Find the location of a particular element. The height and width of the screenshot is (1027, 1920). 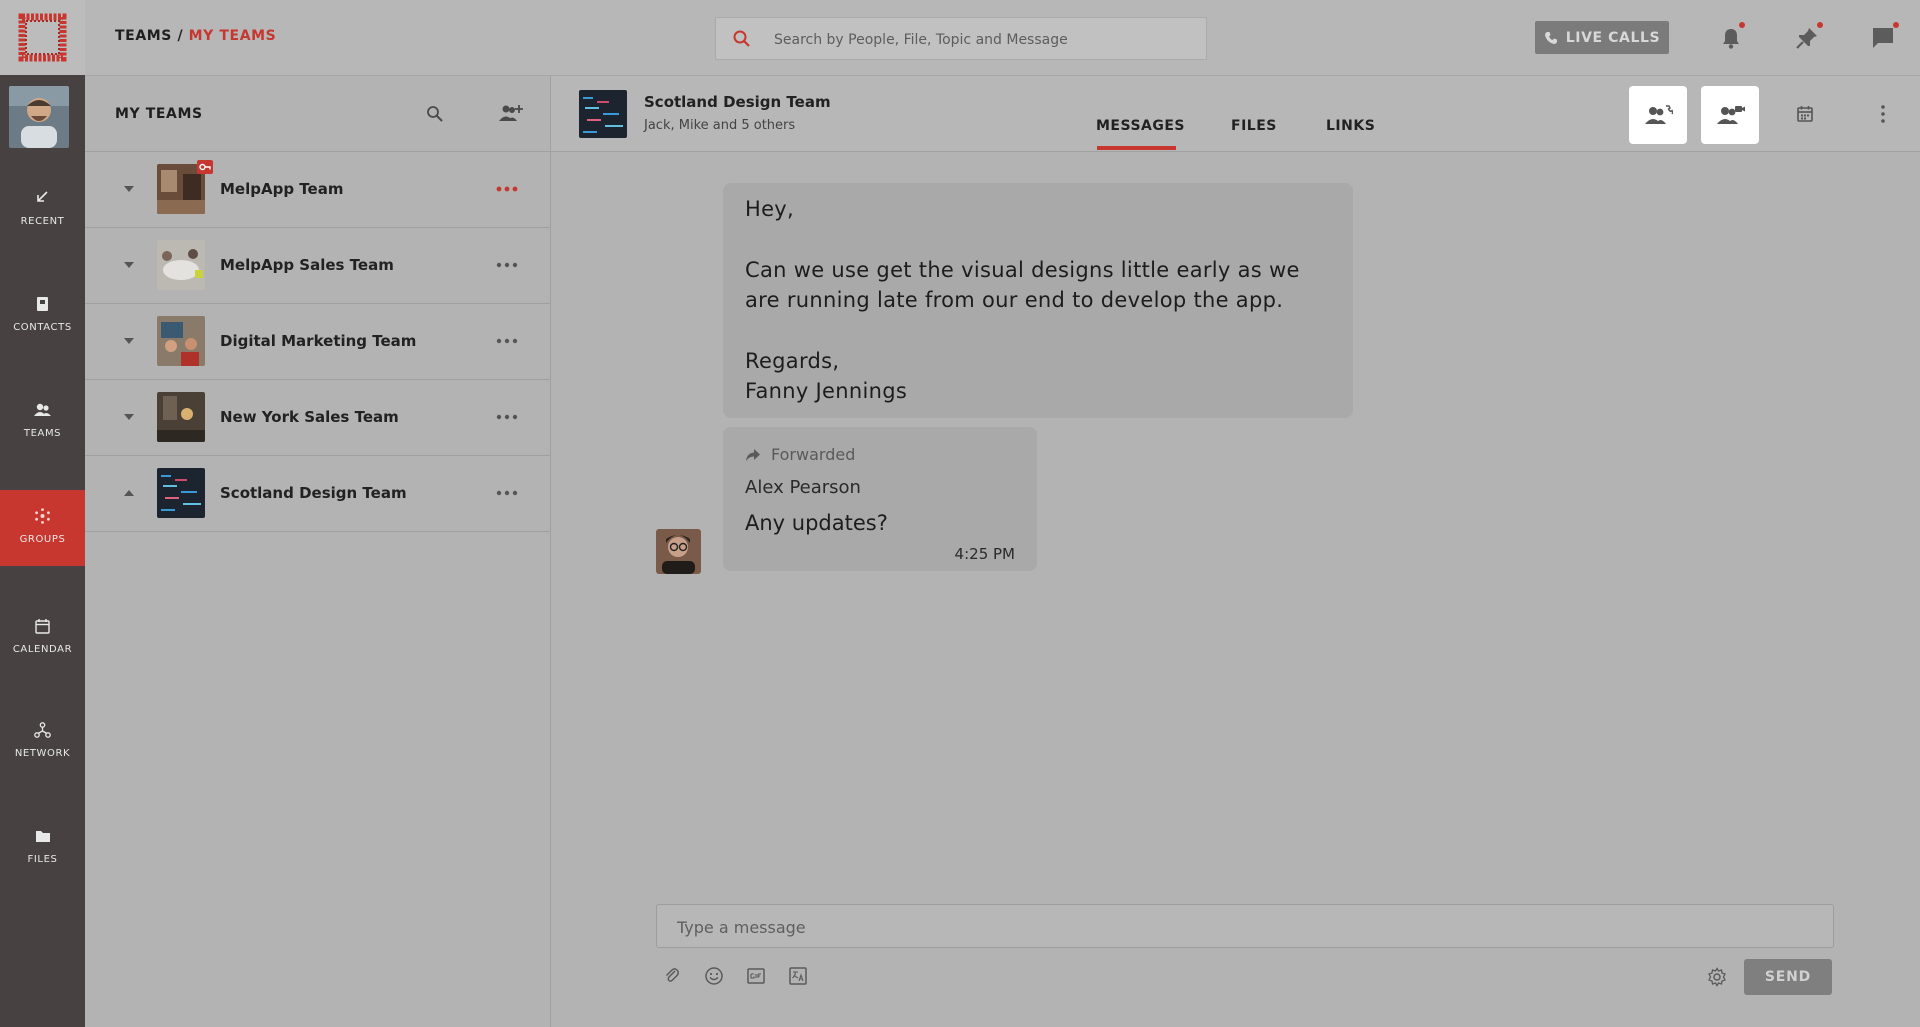

team-row-melpapp-team: MelpApp Team is located at coordinates (317, 190).